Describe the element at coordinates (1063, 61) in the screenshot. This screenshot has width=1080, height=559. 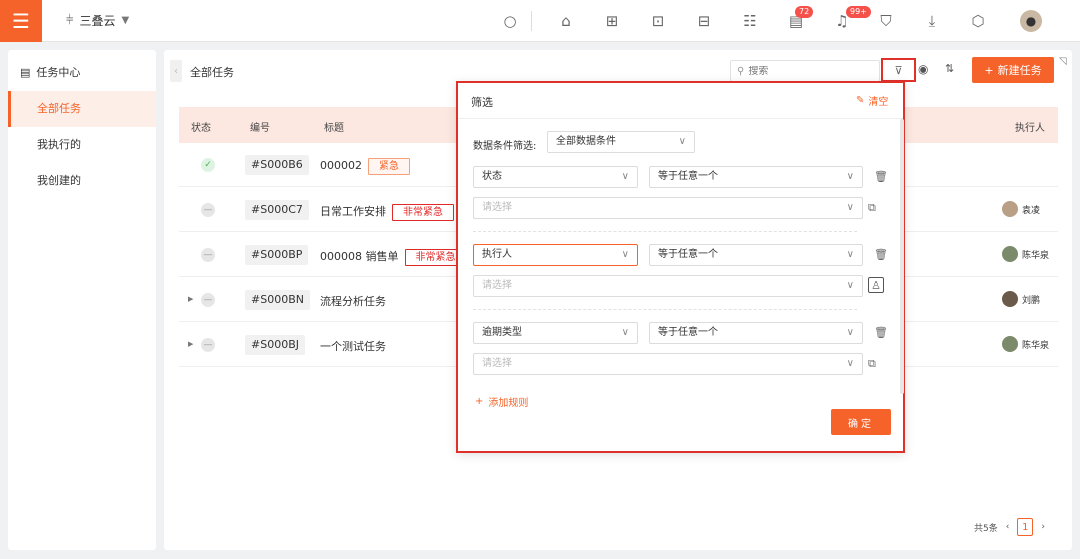
I see `corner-icon: ◹` at that location.